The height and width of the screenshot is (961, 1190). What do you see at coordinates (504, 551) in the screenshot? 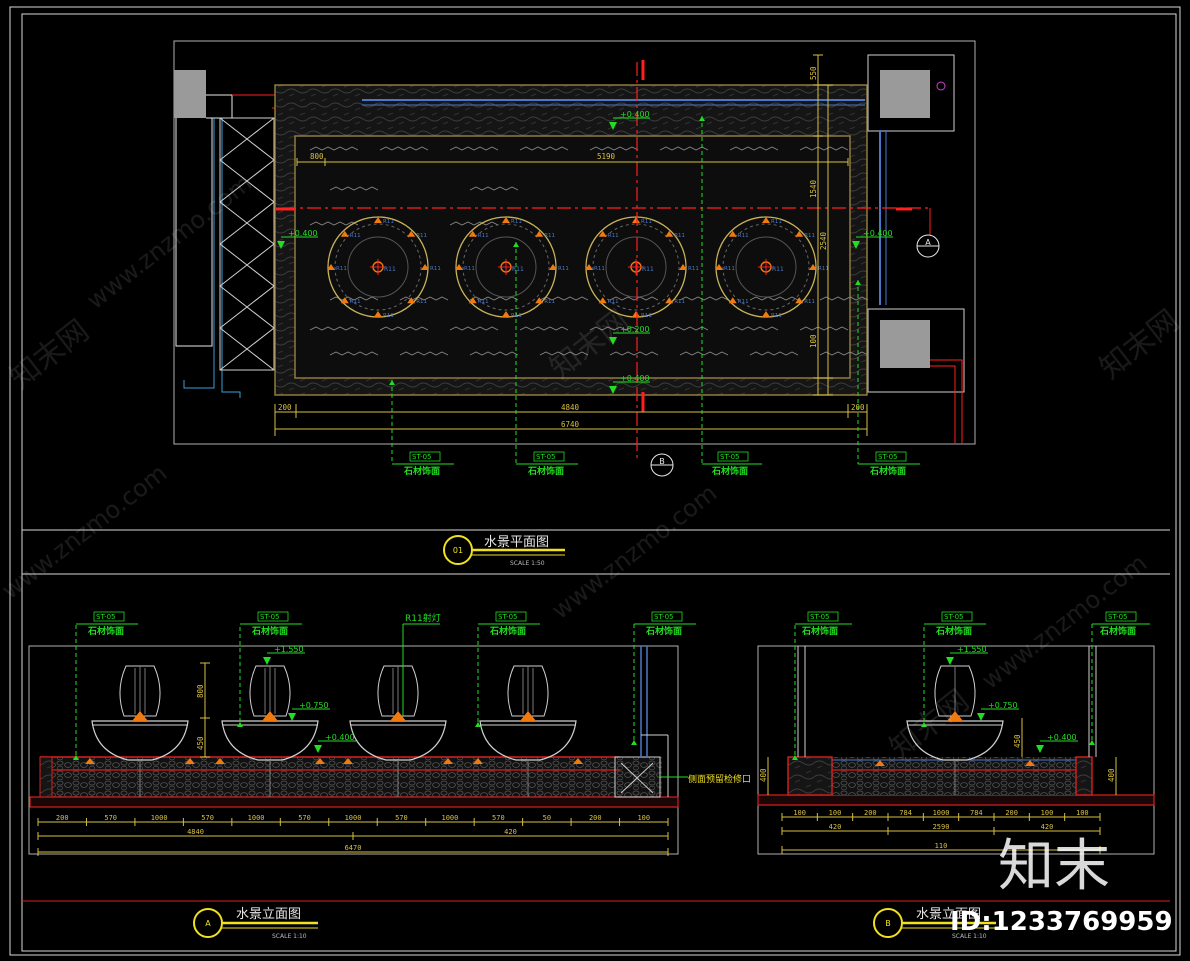
I see `plan-title-block: 01 水景平面图 SCALE 1:50` at bounding box center [504, 551].